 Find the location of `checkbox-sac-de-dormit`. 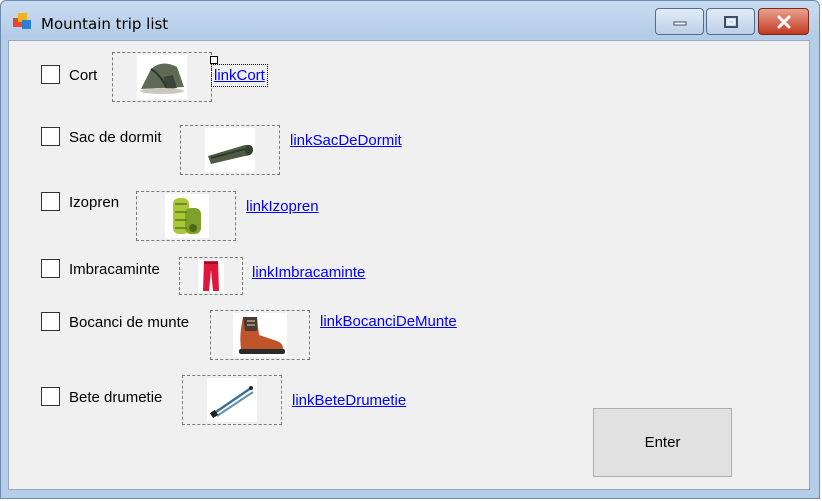

checkbox-sac-de-dormit is located at coordinates (50, 136).